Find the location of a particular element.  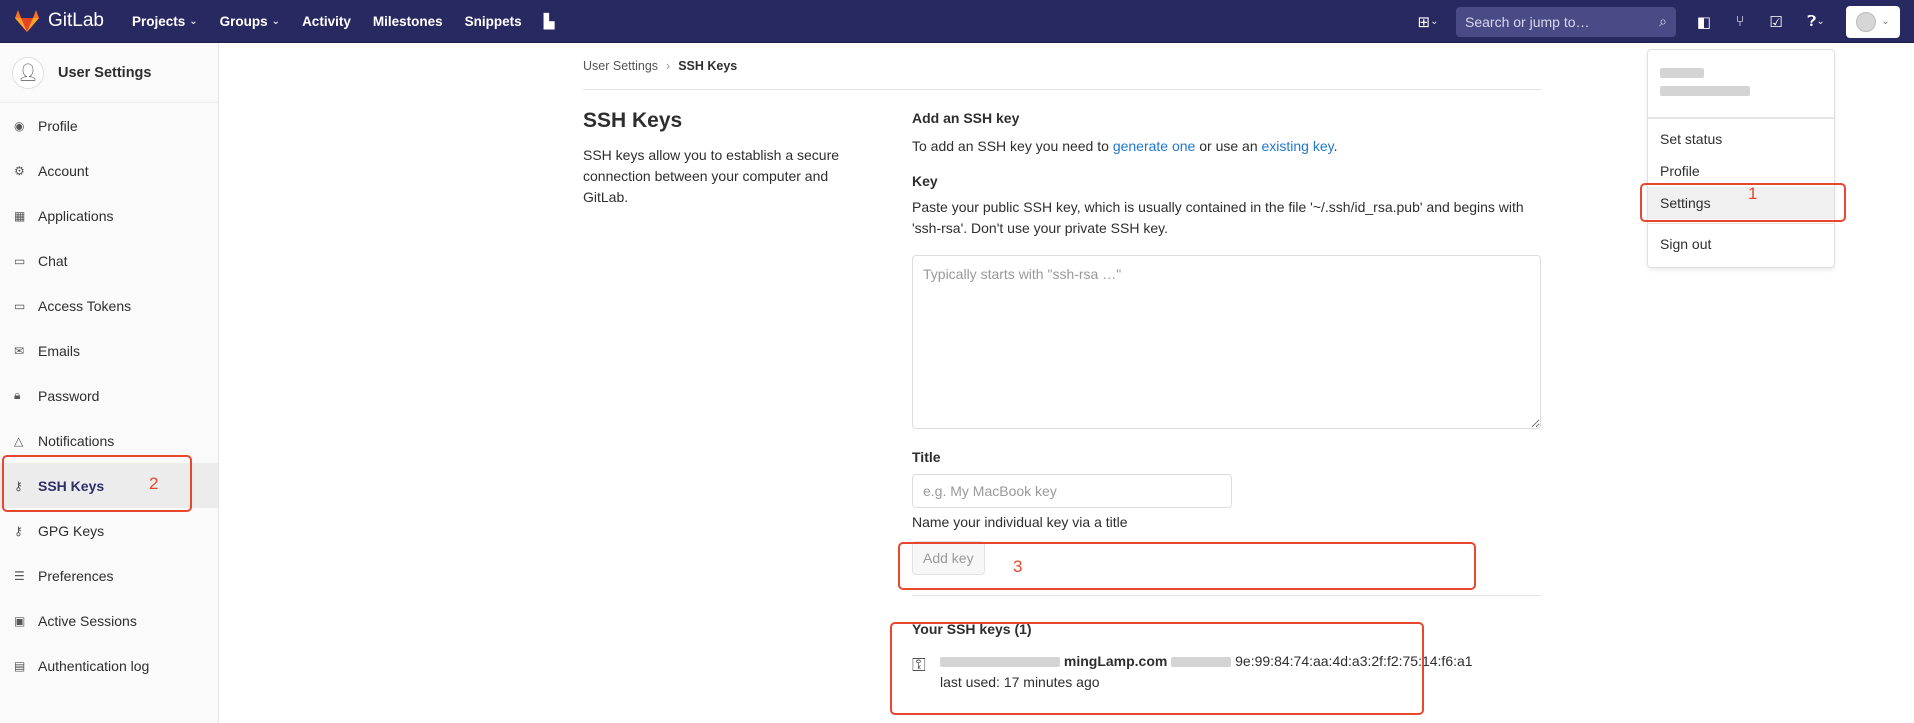

annotation-number-2: 2 is located at coordinates (154, 483).